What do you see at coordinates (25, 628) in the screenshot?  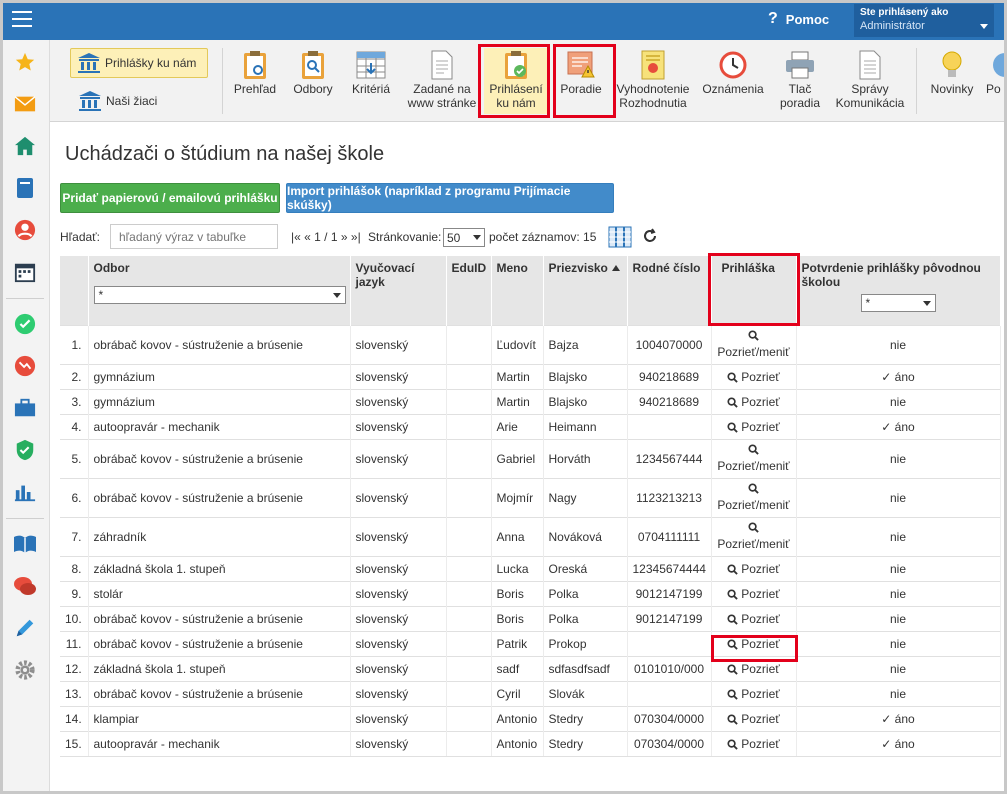 I see `pen-icon` at bounding box center [25, 628].